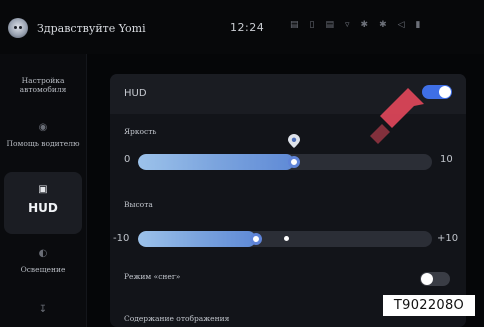 This screenshot has width=484, height=327. Describe the element at coordinates (18, 28) in the screenshot. I see `avatar` at that location.